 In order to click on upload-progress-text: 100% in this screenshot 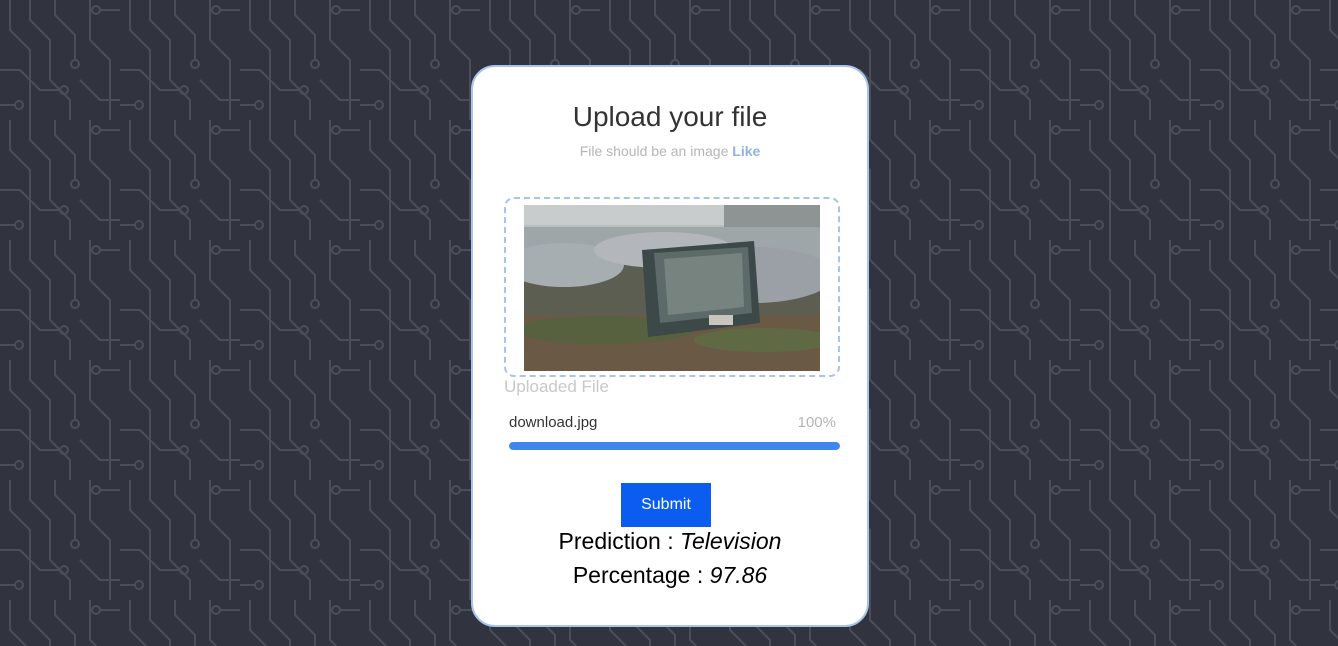, I will do `click(816, 422)`.